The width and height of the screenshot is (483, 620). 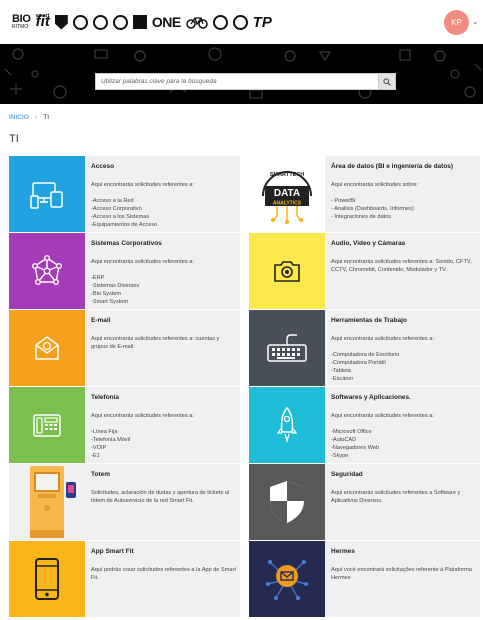 I want to click on card-title: Totem, so click(x=101, y=474).